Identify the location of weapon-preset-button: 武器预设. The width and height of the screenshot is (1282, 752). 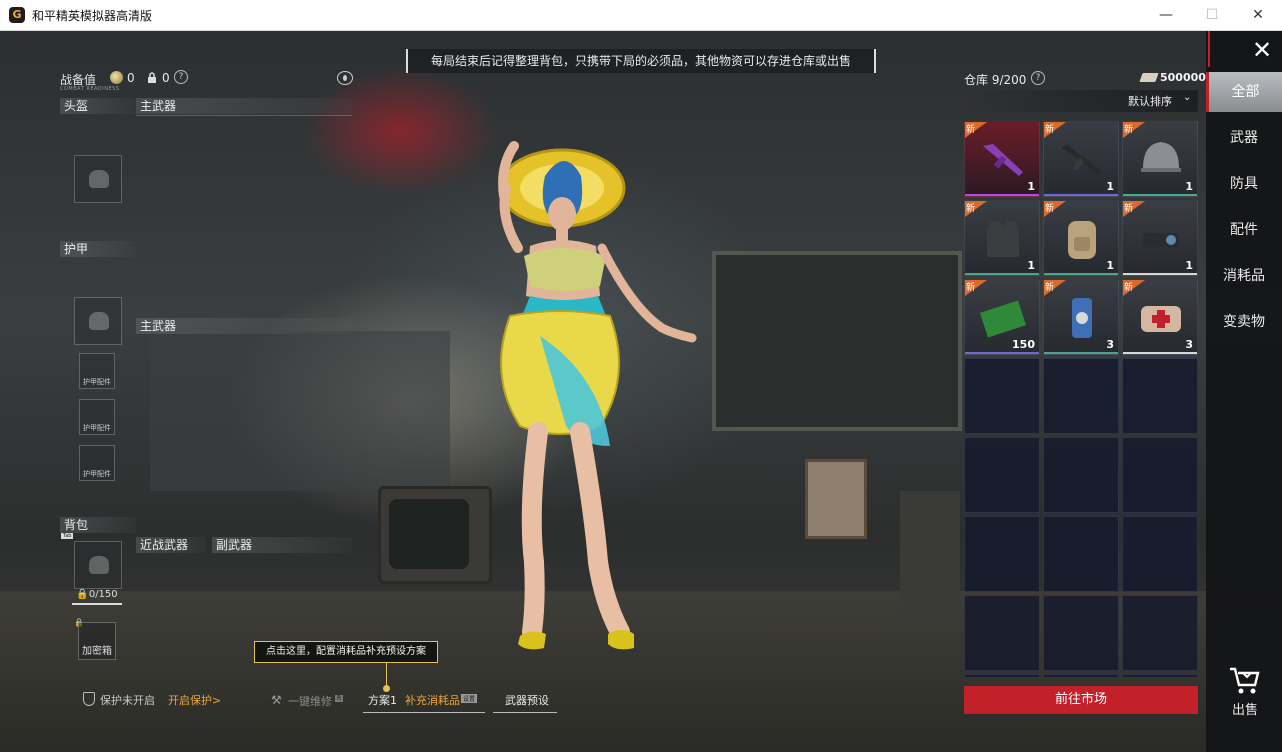
(527, 700).